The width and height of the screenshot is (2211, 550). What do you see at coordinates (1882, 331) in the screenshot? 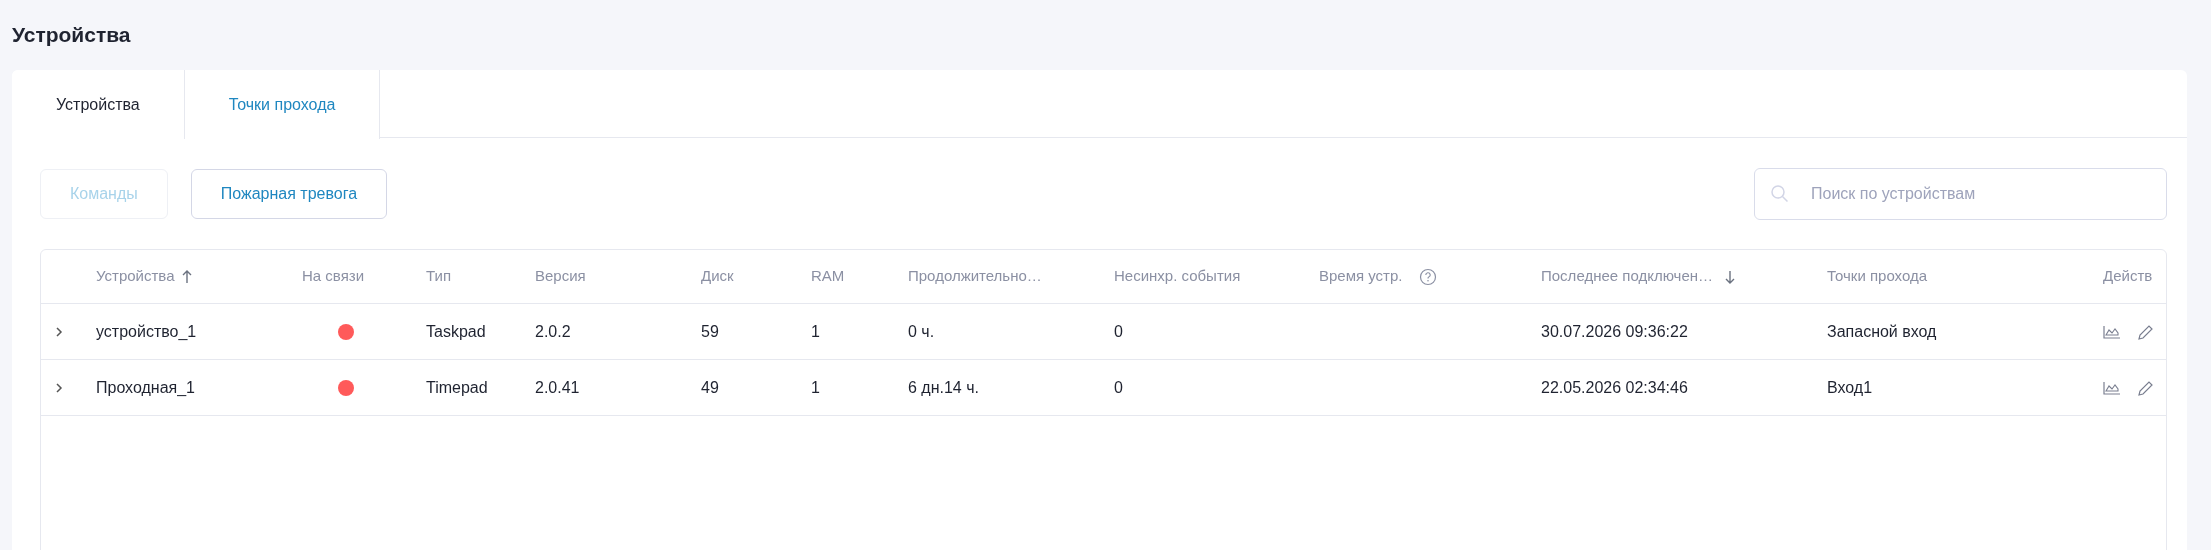
I see `table-cell-text: Запасной вход` at bounding box center [1882, 331].